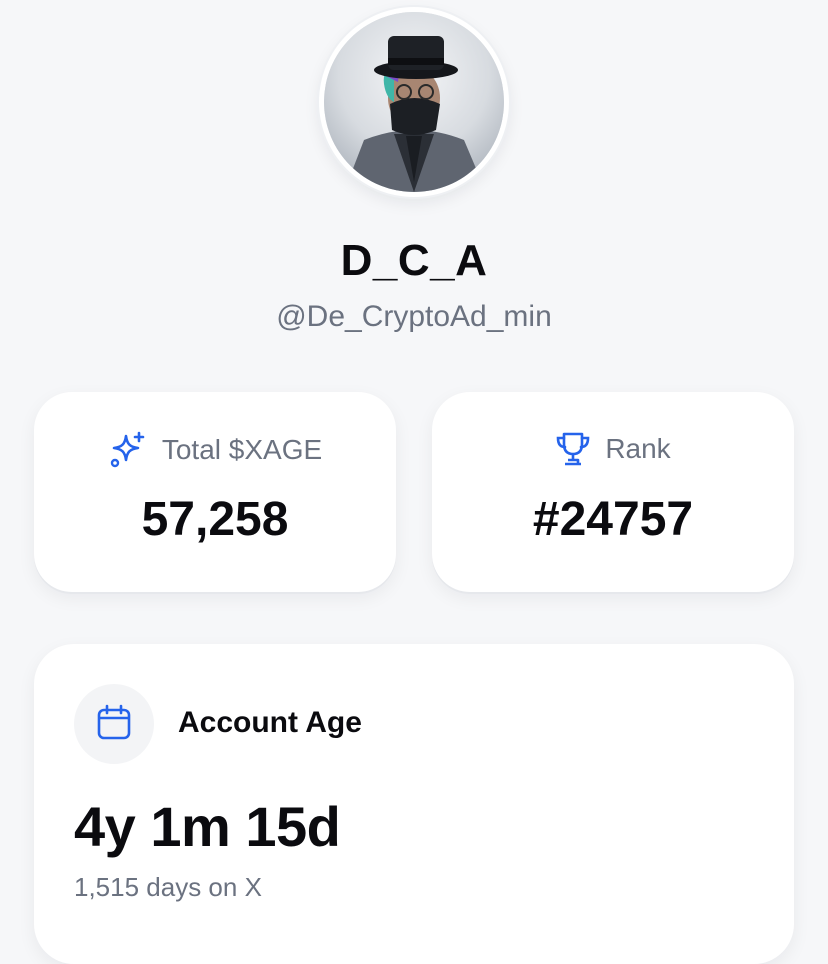 This screenshot has height=964, width=828. I want to click on calendar-icon, so click(114, 724).